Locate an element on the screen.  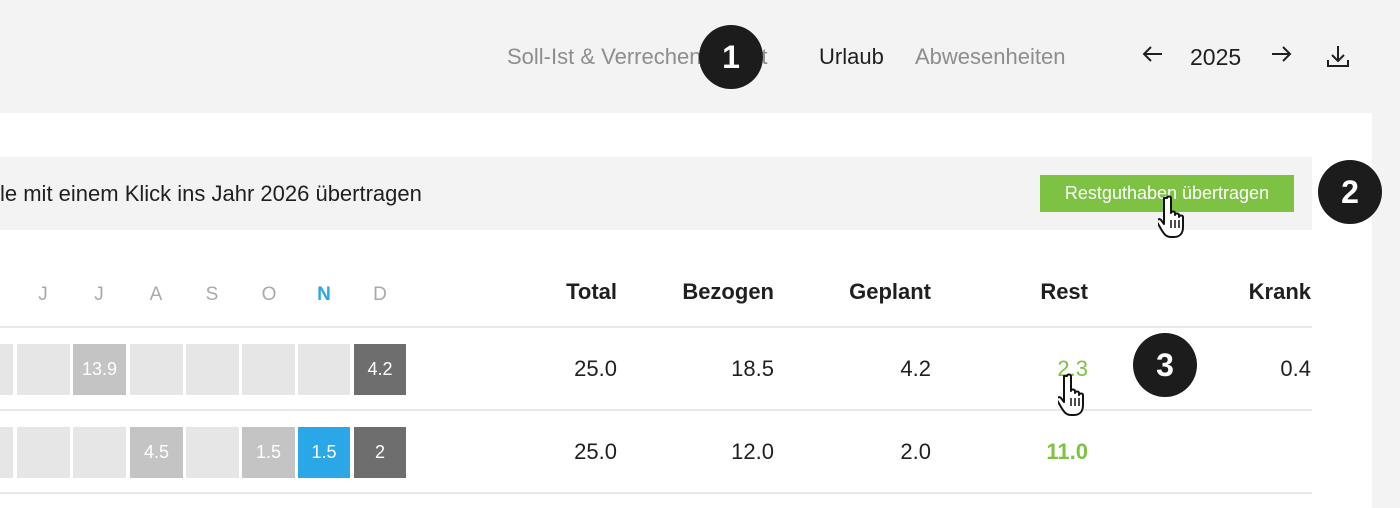
tab-abwesenheiten: Abwesenheiten is located at coordinates (990, 57).